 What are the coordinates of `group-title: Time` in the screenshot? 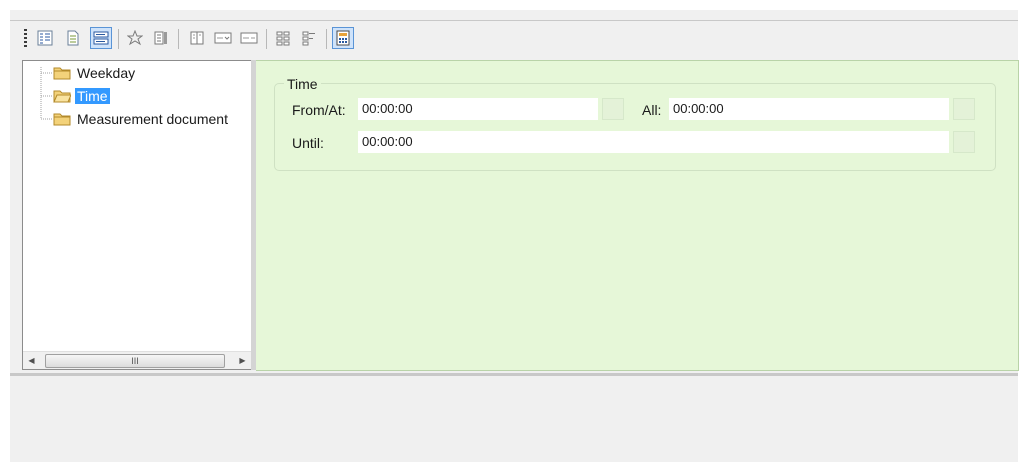 It's located at (302, 84).